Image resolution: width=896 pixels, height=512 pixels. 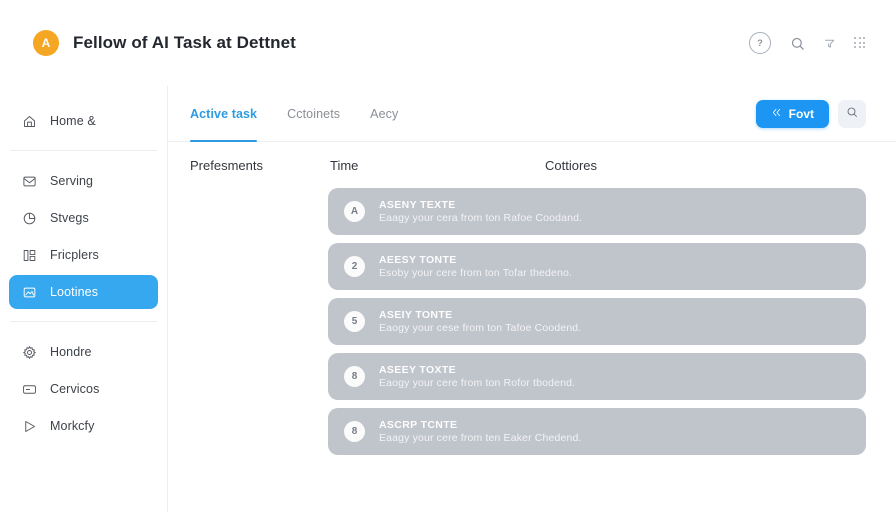 What do you see at coordinates (29, 426) in the screenshot?
I see `play-icon` at bounding box center [29, 426].